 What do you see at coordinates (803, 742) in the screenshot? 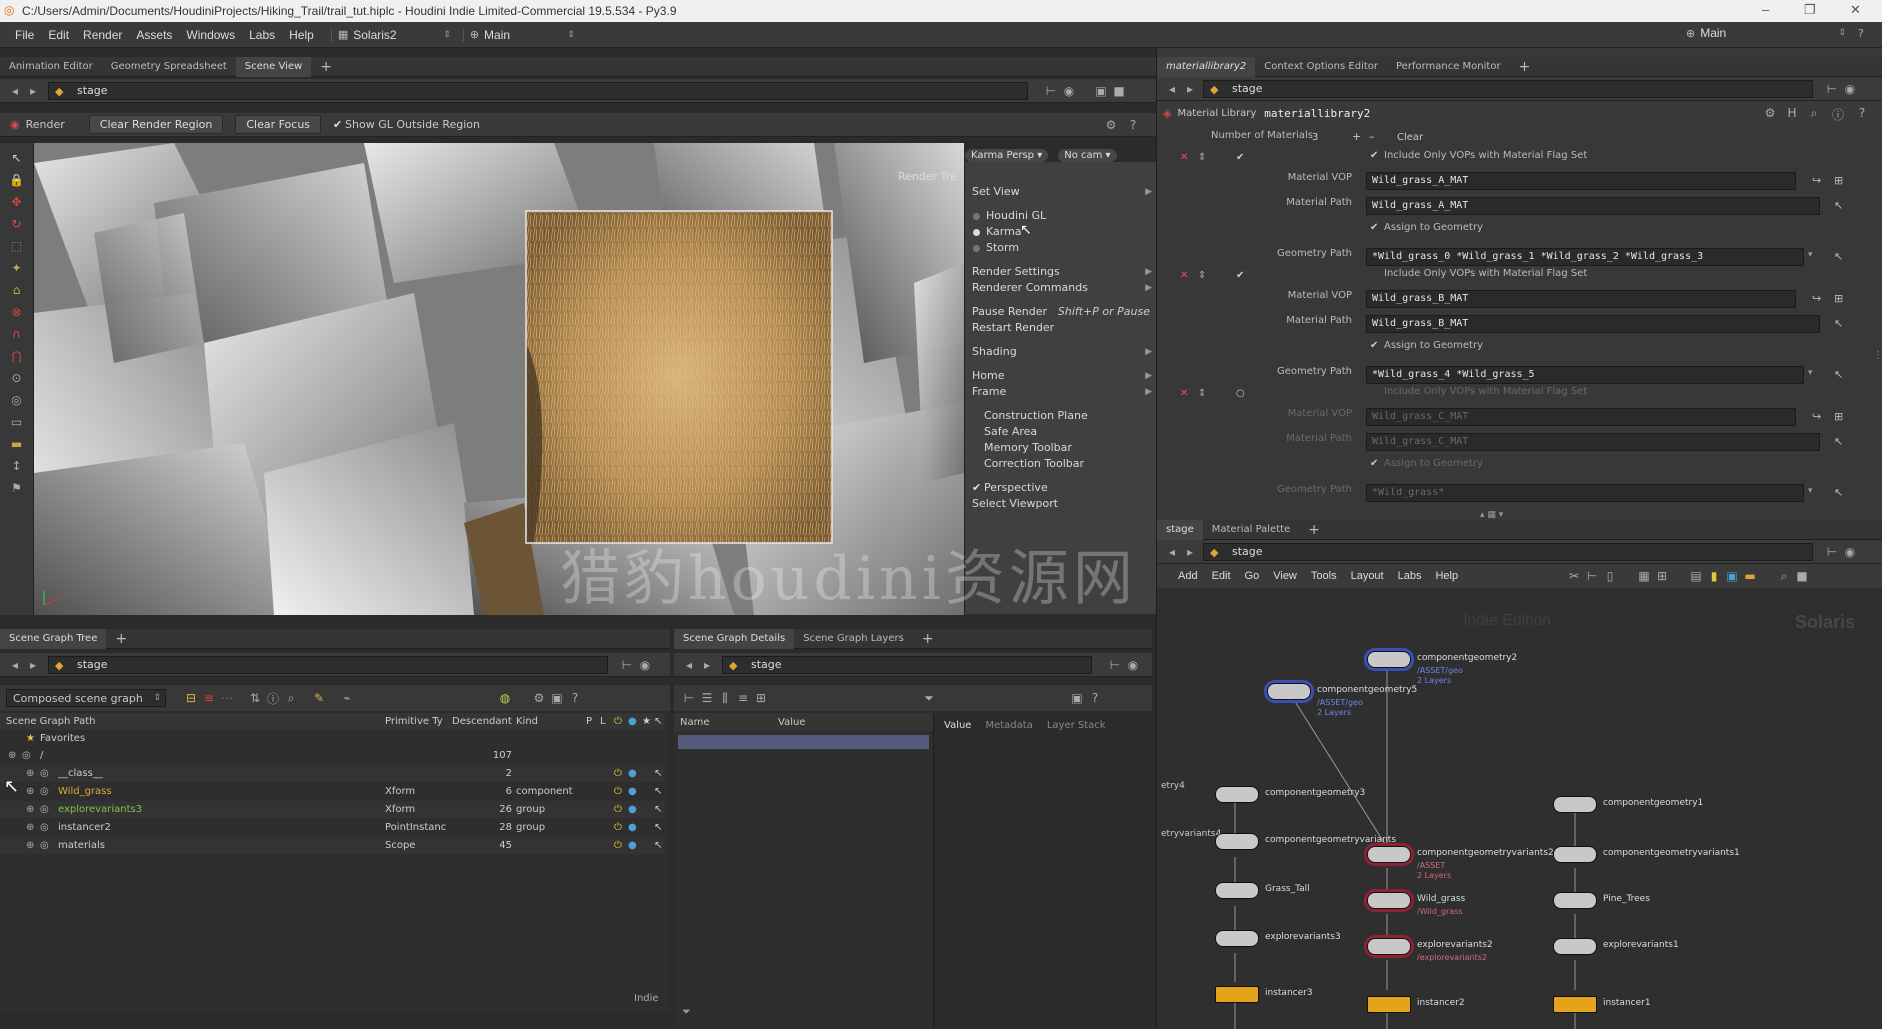
I see `selected-attribute-row` at bounding box center [803, 742].